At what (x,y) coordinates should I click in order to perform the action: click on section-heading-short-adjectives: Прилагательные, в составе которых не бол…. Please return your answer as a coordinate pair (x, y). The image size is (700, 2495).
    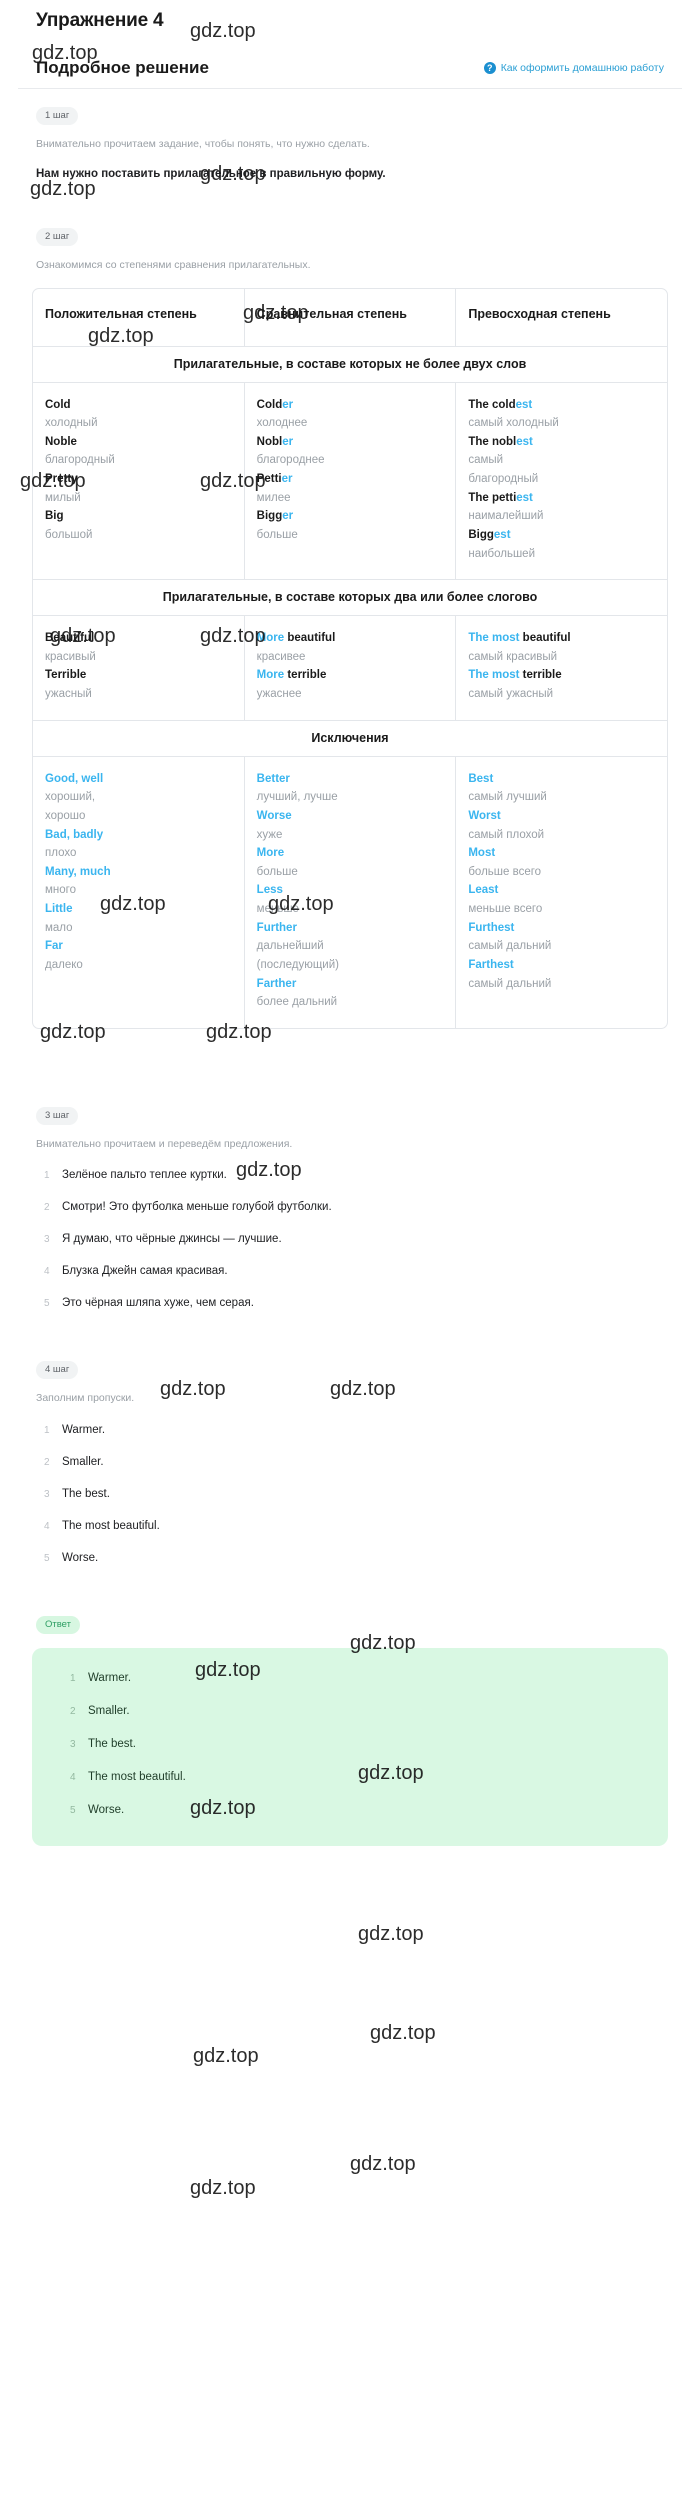
    Looking at the image, I should click on (350, 364).